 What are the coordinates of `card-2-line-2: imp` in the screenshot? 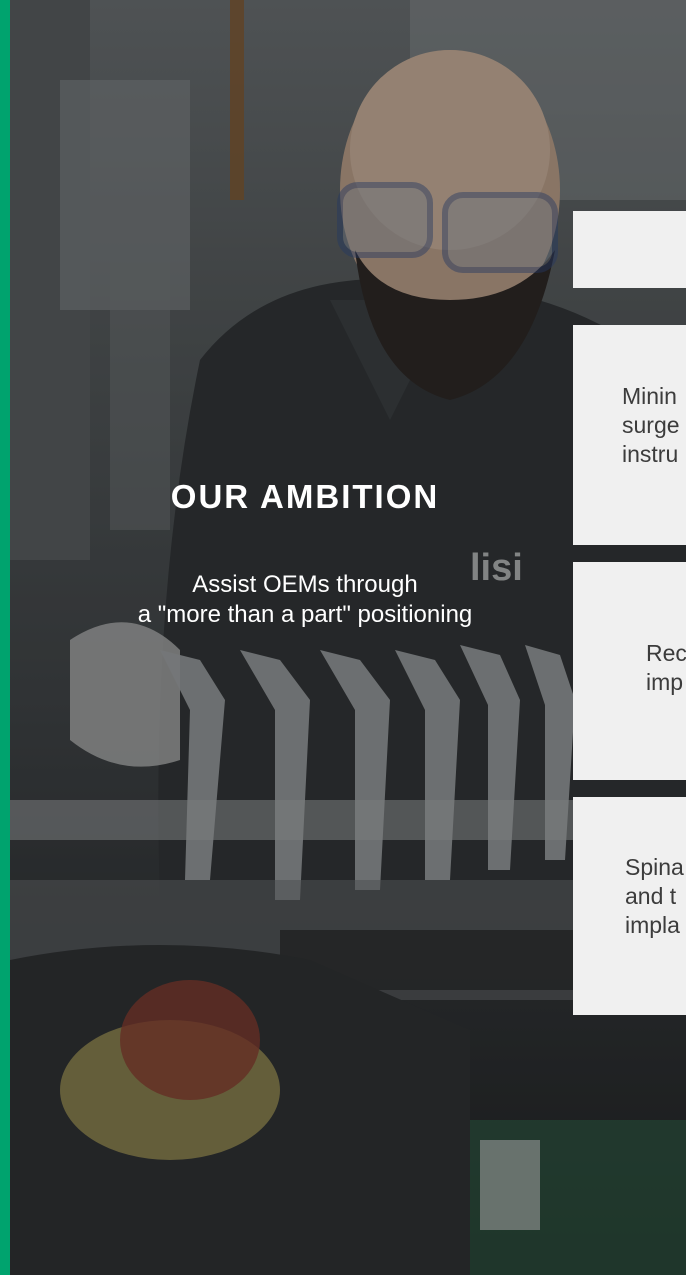 It's located at (665, 682).